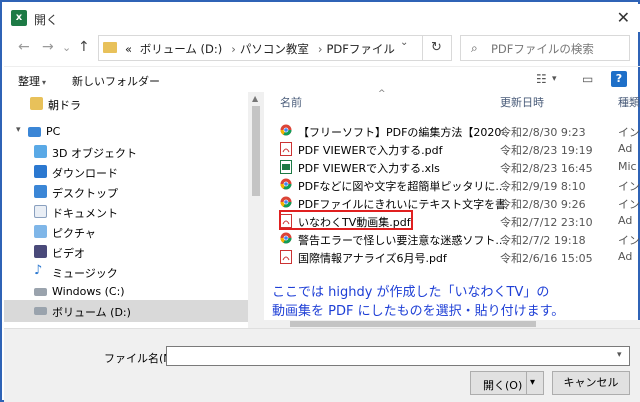 The height and width of the screenshot is (402, 640). What do you see at coordinates (126, 104) in the screenshot?
I see `sidebar-item-asadora: 朝ドラ` at bounding box center [126, 104].